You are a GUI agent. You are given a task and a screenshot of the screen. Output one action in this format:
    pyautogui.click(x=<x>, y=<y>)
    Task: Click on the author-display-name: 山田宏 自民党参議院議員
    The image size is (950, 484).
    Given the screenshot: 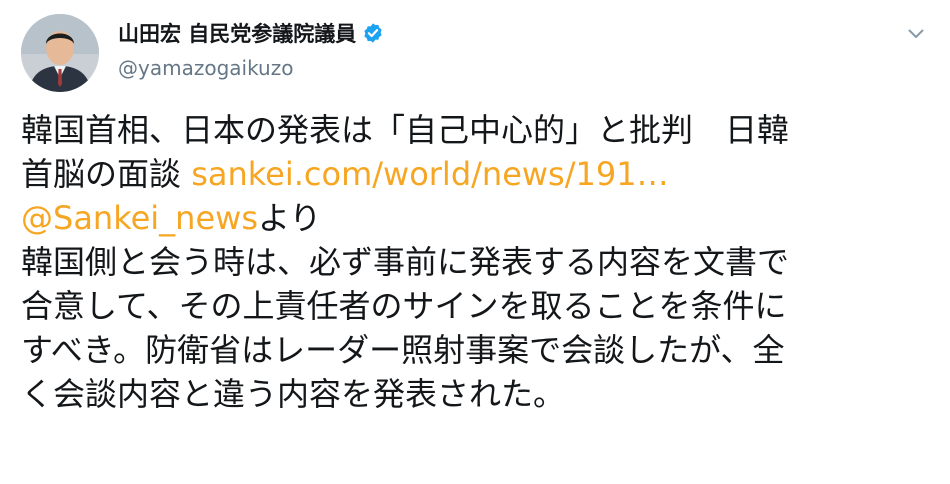 What is the action you would take?
    pyautogui.click(x=237, y=33)
    